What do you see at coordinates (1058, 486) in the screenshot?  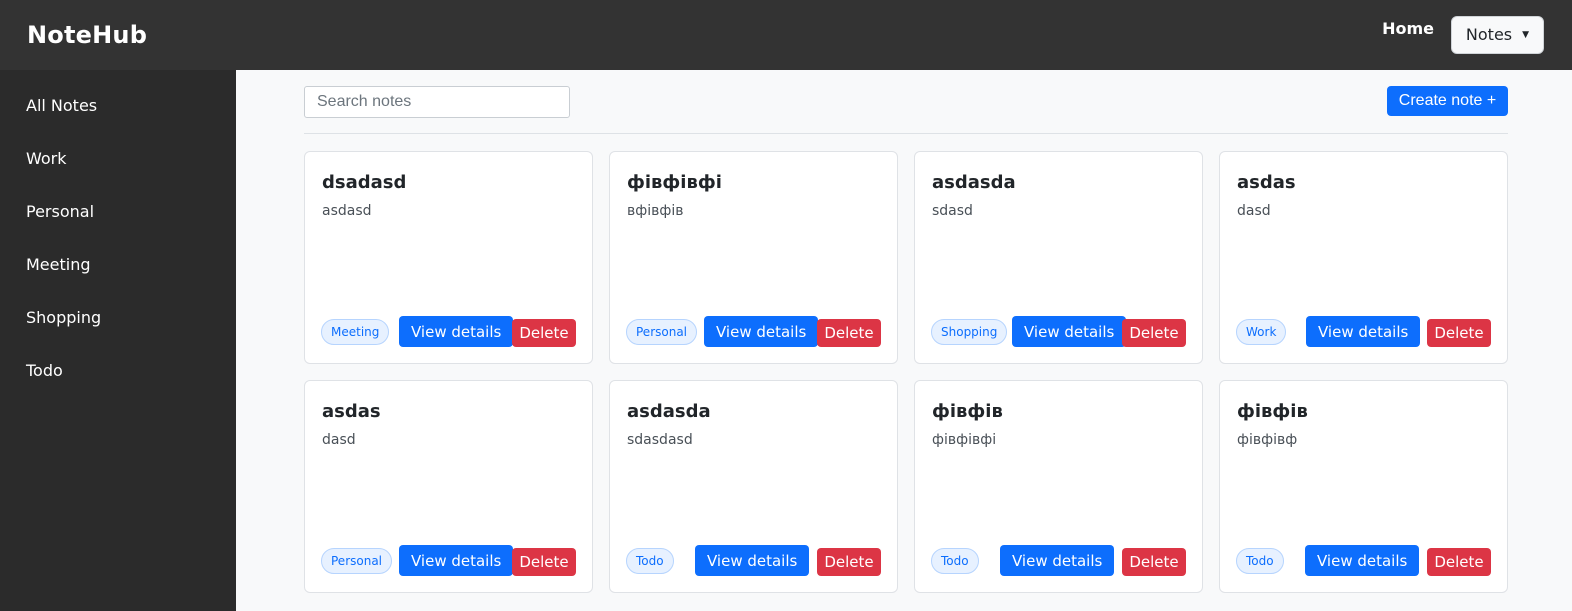 I see `note-card: фівфів фівфівфі Todo View details Delete` at bounding box center [1058, 486].